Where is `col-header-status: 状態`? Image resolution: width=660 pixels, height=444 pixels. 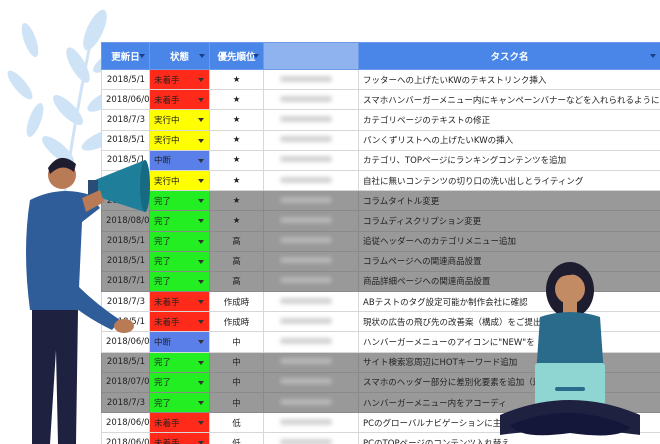 col-header-status: 状態 is located at coordinates (179, 56).